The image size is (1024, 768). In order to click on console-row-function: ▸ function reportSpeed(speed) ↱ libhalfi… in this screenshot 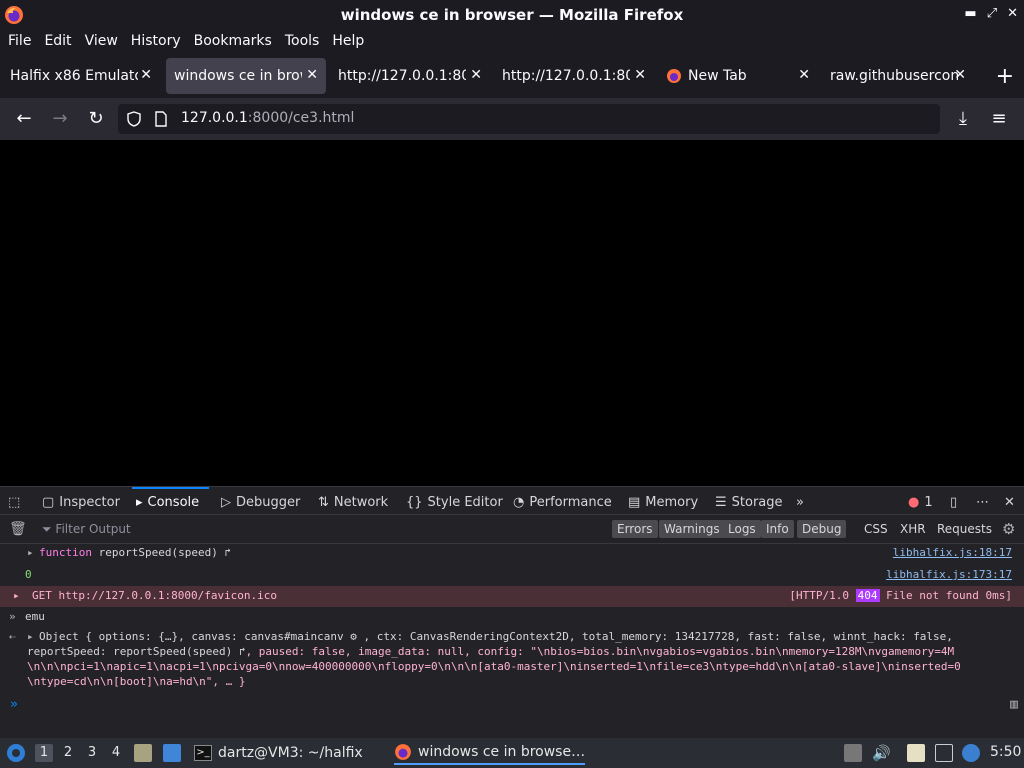, I will do `click(512, 555)`.